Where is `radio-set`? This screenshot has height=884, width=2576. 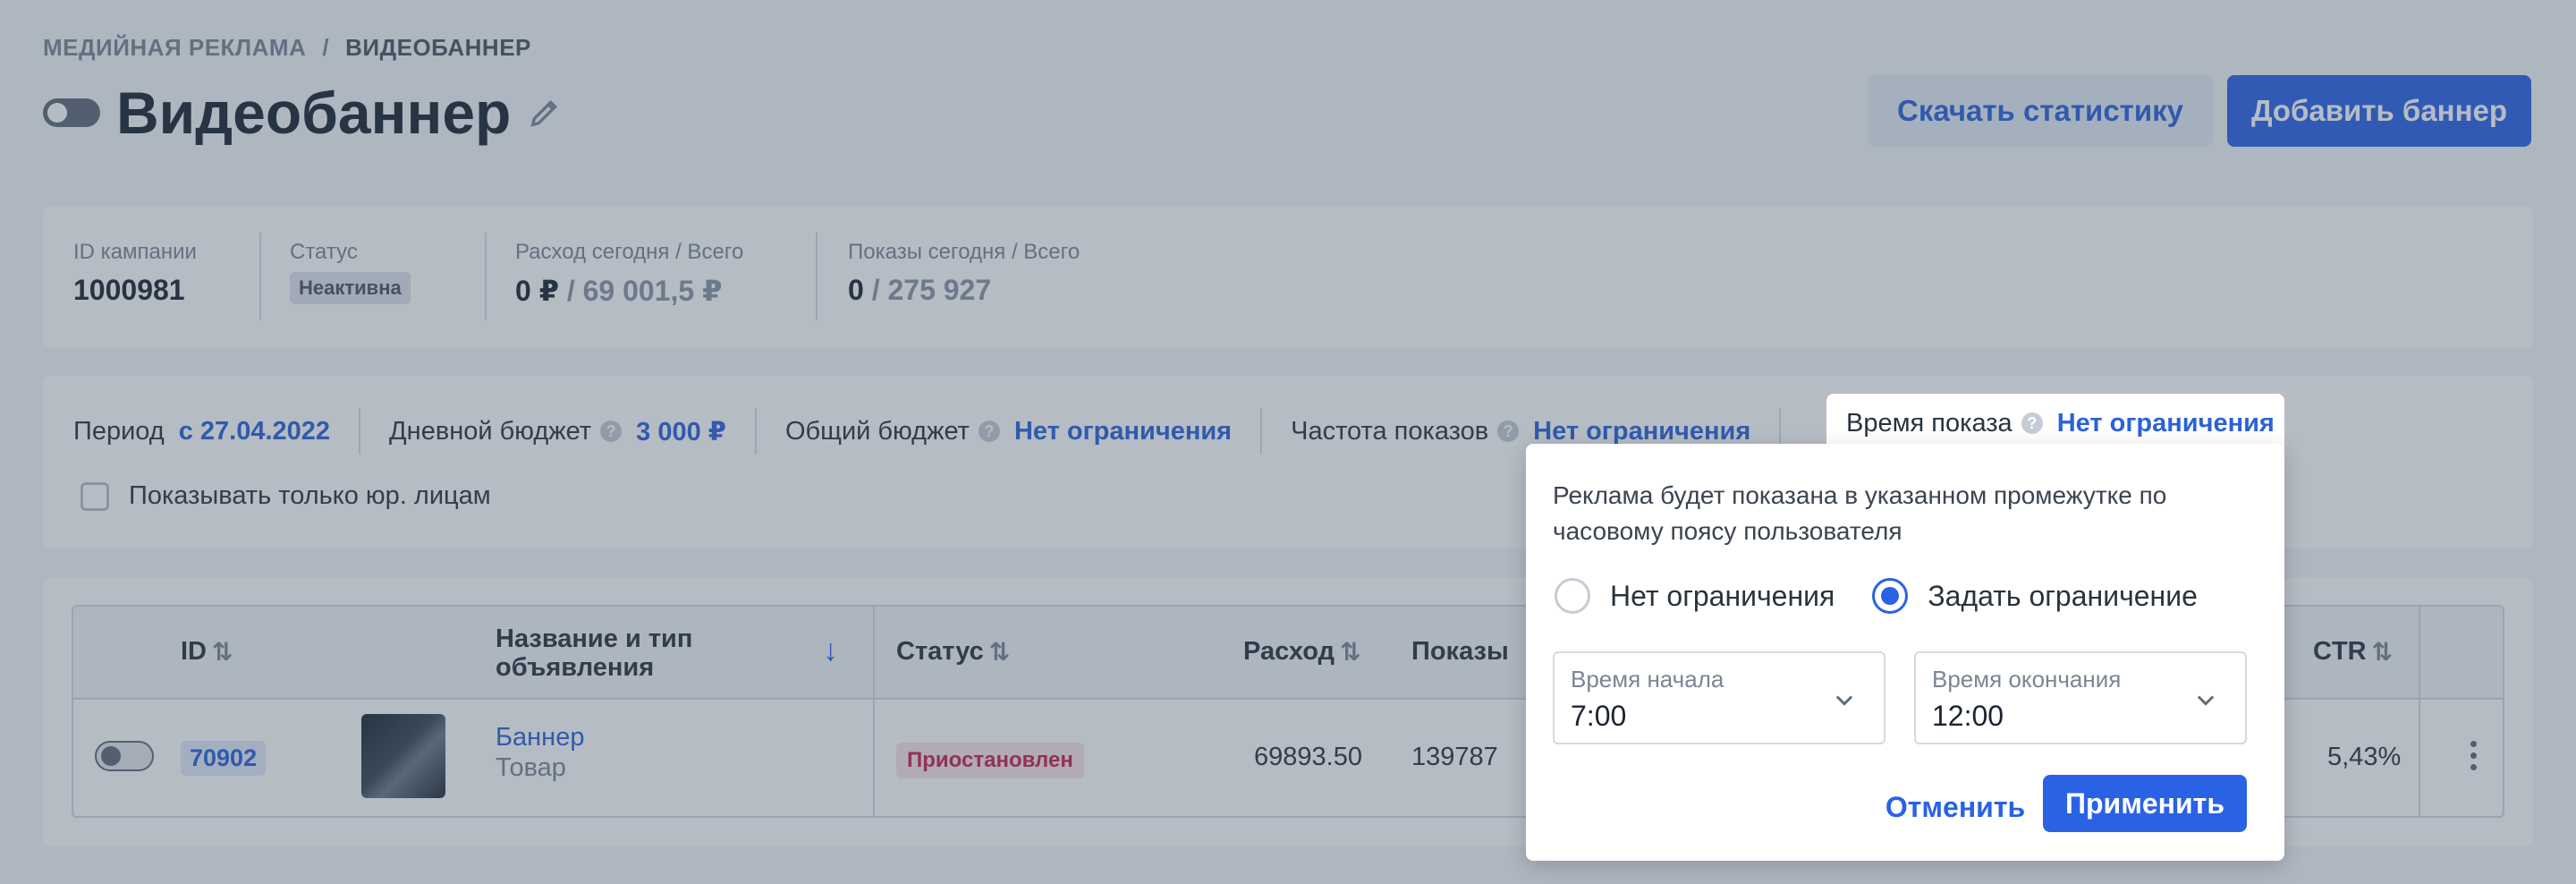
radio-set is located at coordinates (1890, 596).